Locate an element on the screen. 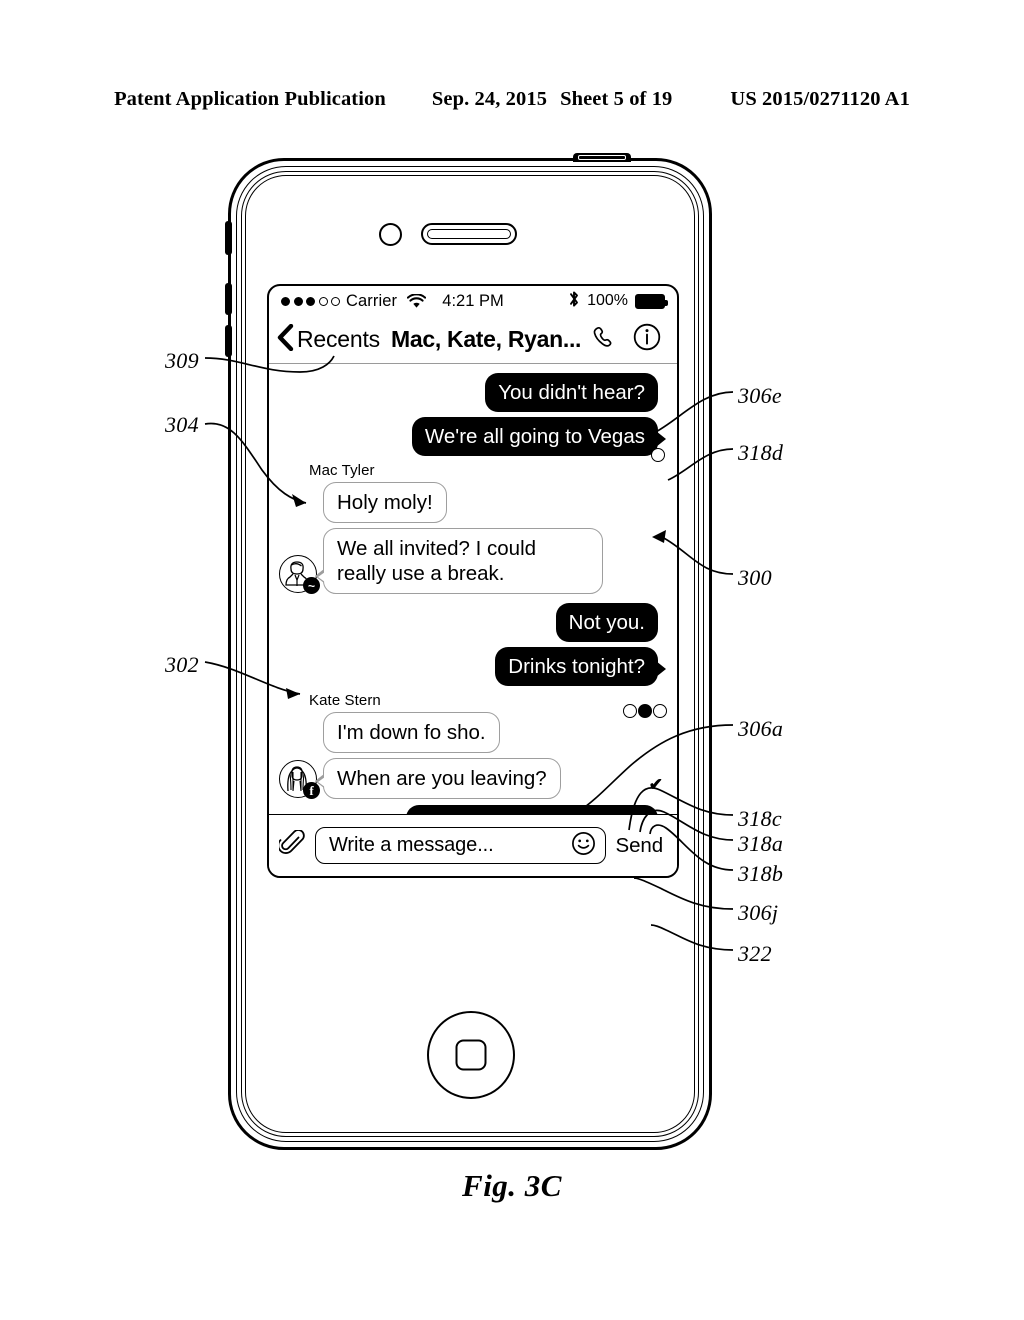  avatar: ~ is located at coordinates (299, 574).